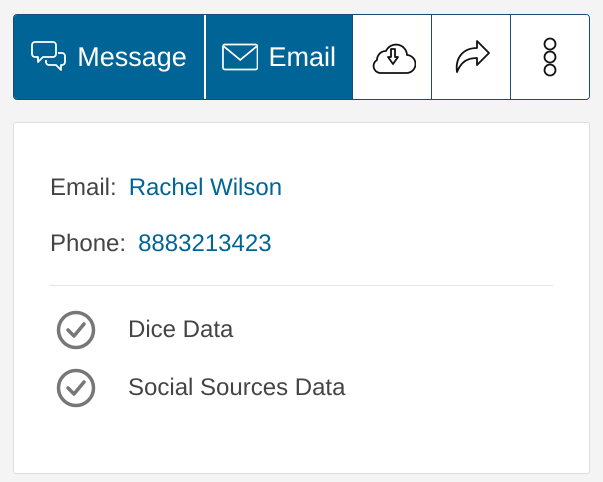 This screenshot has width=603, height=482. What do you see at coordinates (278, 57) in the screenshot?
I see `email-button: Email` at bounding box center [278, 57].